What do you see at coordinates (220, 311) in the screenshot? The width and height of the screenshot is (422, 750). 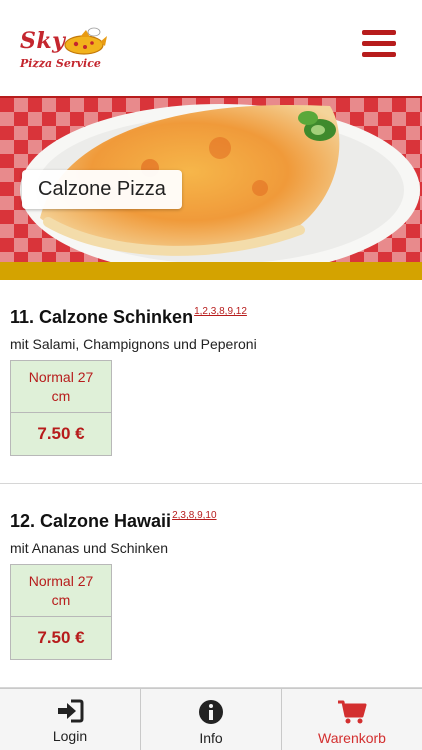 I see `item-footnotes-link: 1,2,3,8,9,12` at bounding box center [220, 311].